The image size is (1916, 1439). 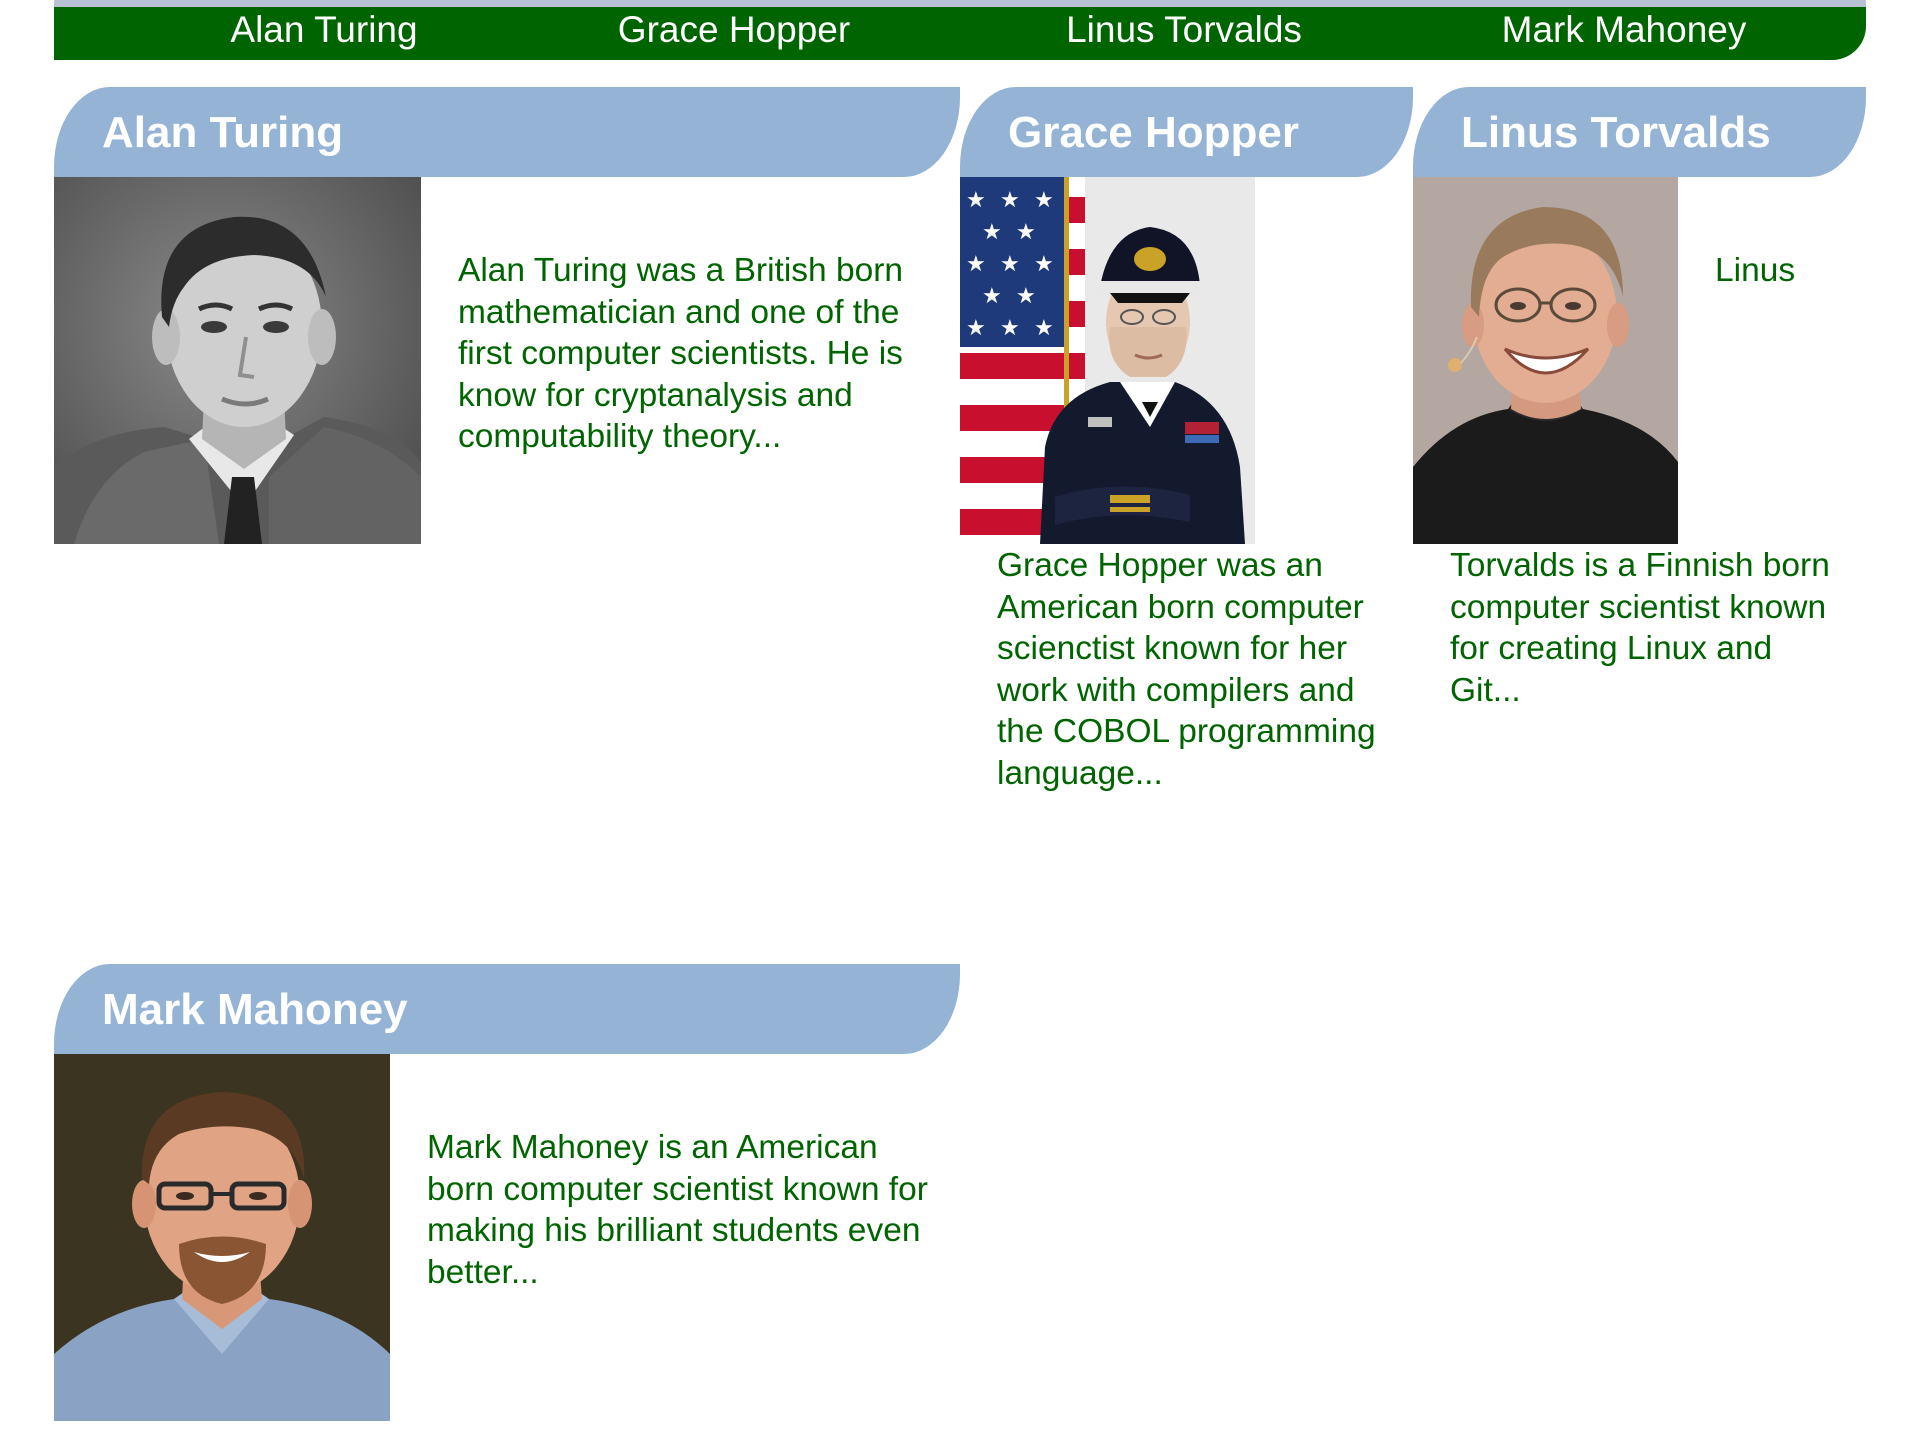 What do you see at coordinates (222, 1237) in the screenshot?
I see `mark-mahoney-photo` at bounding box center [222, 1237].